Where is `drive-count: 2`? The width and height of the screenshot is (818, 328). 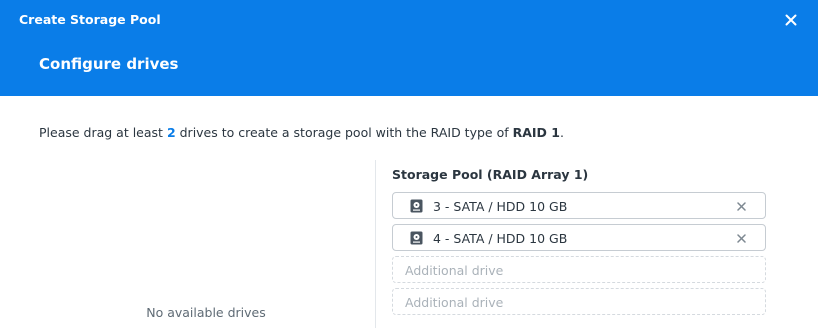 drive-count: 2 is located at coordinates (171, 132).